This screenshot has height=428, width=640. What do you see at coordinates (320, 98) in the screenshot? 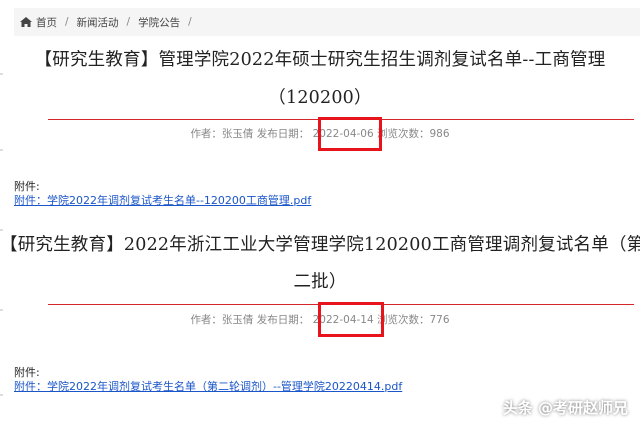
I see `article-title-line2: （120200）` at bounding box center [320, 98].